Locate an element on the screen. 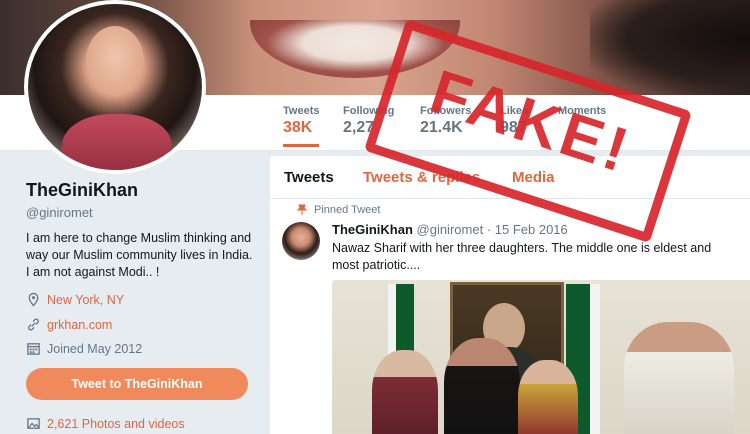 Image resolution: width=750 pixels, height=434 pixels. profile-joined: Joined May 2012 is located at coordinates (84, 348).